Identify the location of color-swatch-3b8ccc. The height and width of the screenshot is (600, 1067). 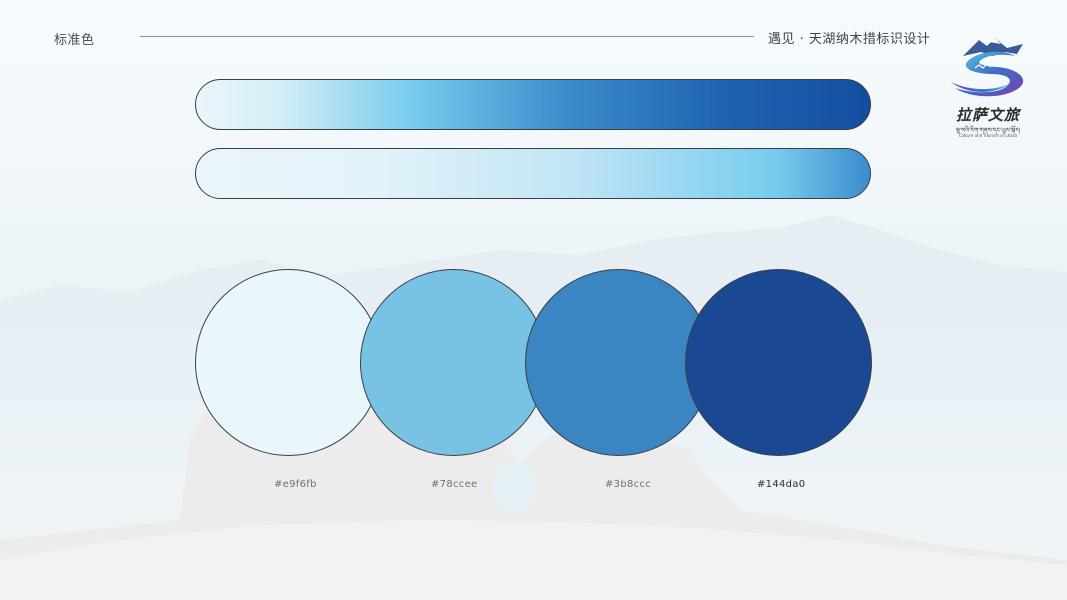
(618, 362).